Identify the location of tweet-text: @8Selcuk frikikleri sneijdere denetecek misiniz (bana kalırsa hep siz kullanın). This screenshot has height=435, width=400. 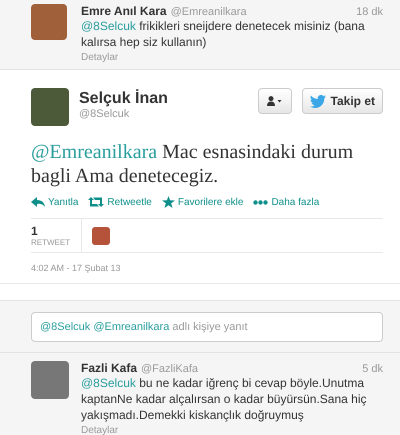
(223, 34).